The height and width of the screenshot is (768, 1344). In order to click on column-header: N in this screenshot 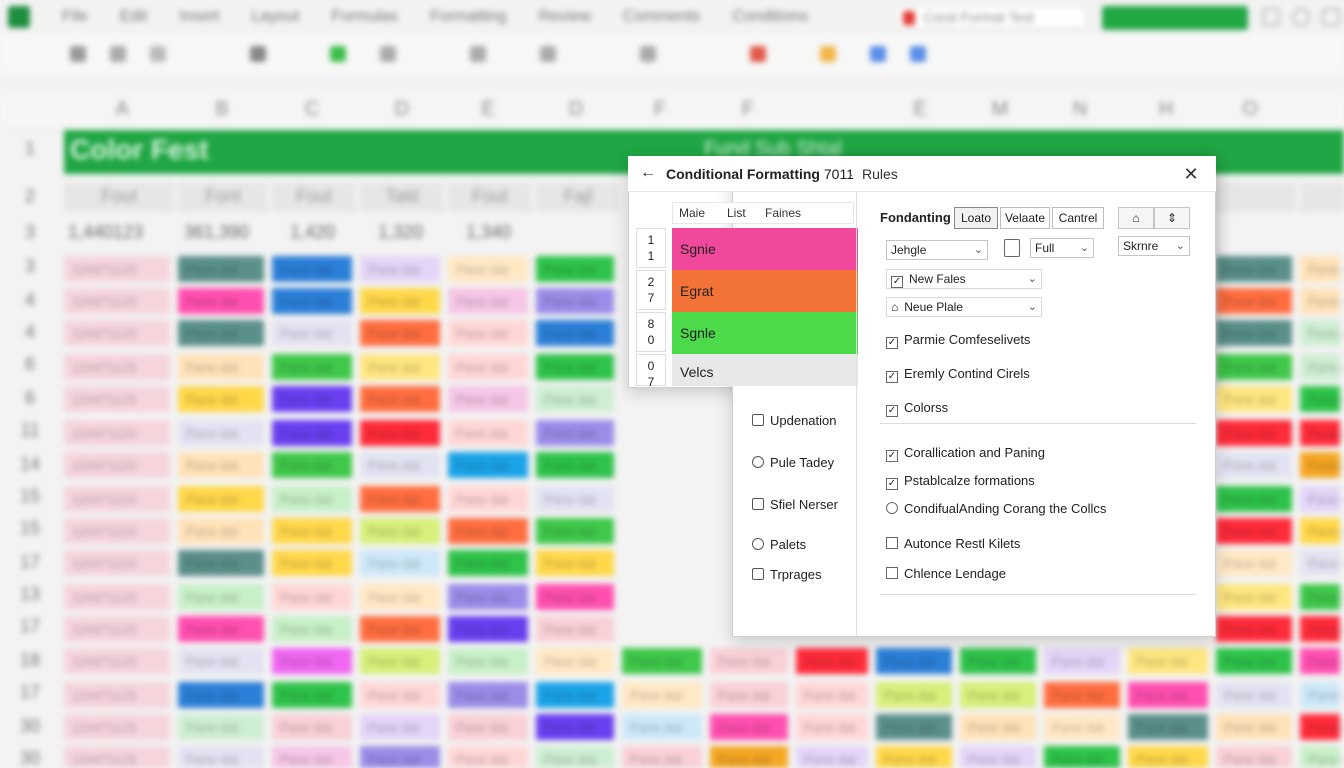, I will do `click(1080, 109)`.